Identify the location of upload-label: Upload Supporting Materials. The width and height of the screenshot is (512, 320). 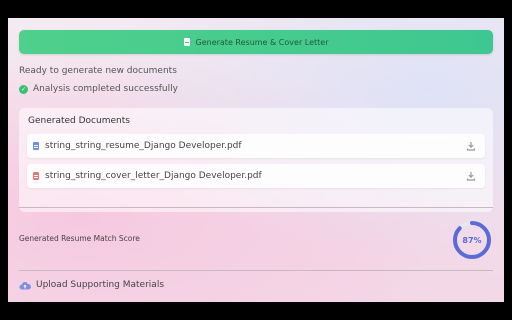
(100, 285).